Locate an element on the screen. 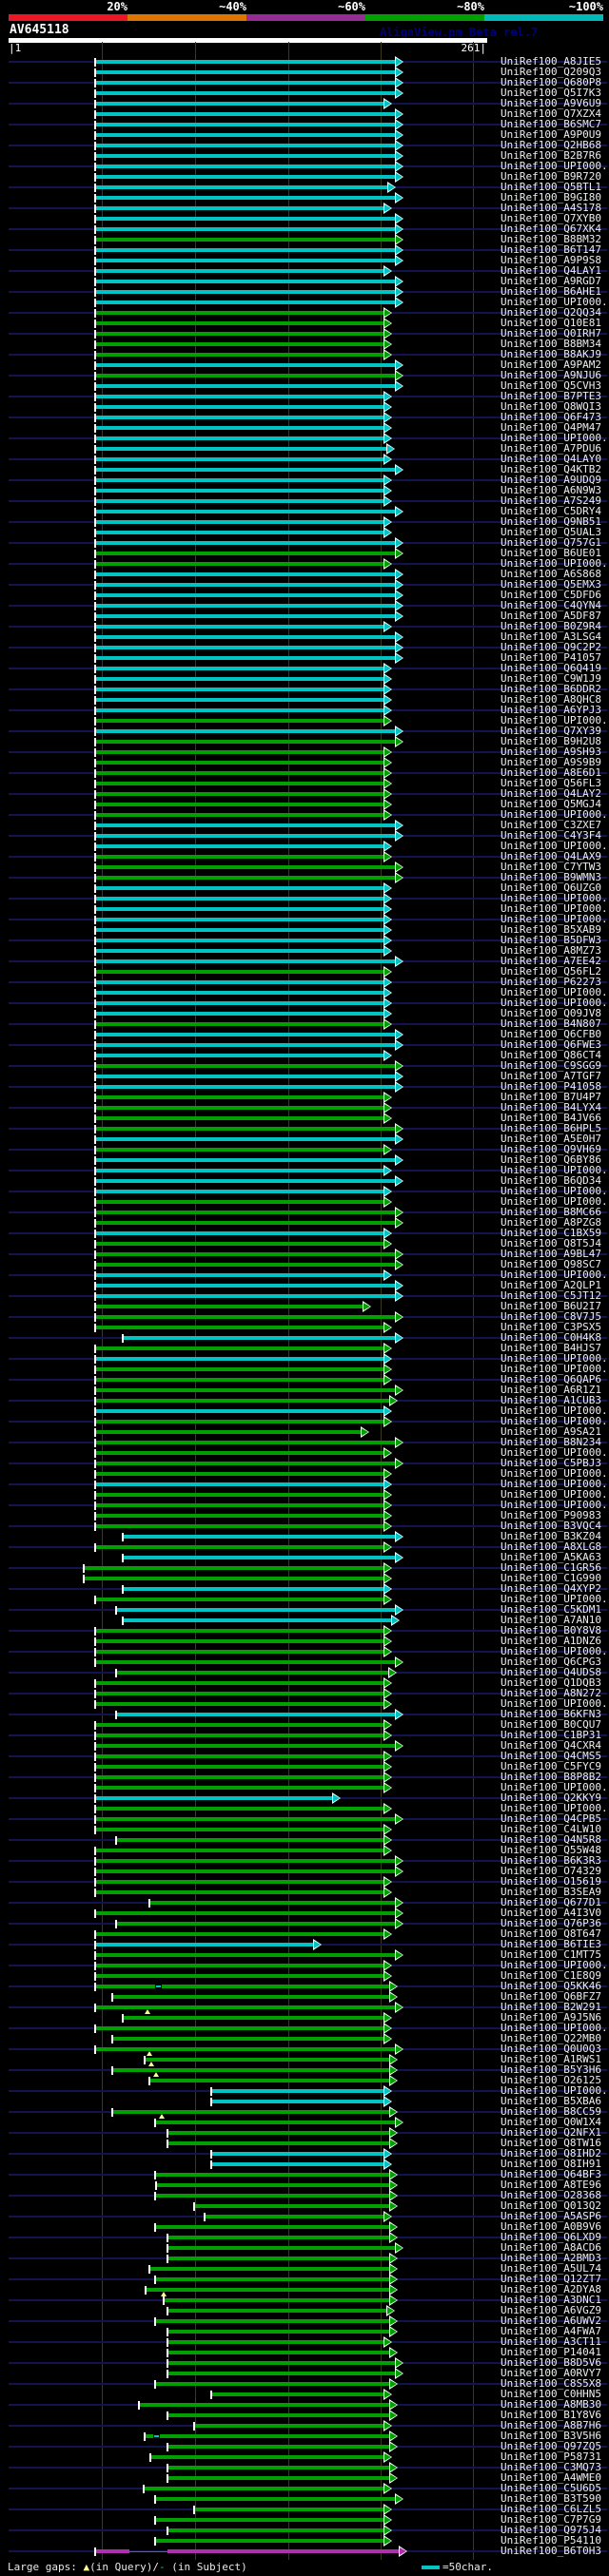 This screenshot has width=609, height=2576. subject-label: UniRef100_B6T0H3 is located at coordinates (551, 2551).